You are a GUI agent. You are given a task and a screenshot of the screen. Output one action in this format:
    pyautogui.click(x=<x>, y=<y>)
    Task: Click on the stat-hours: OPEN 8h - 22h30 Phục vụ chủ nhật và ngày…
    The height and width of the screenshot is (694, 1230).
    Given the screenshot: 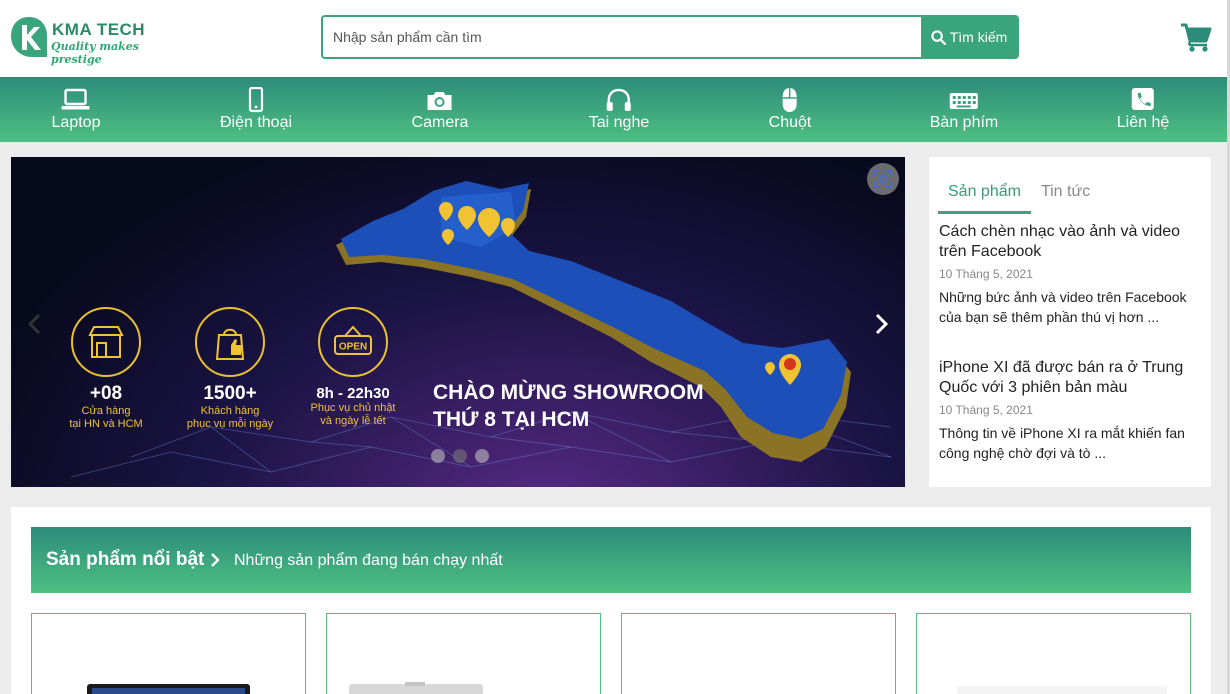 What is the action you would take?
    pyautogui.click(x=353, y=367)
    